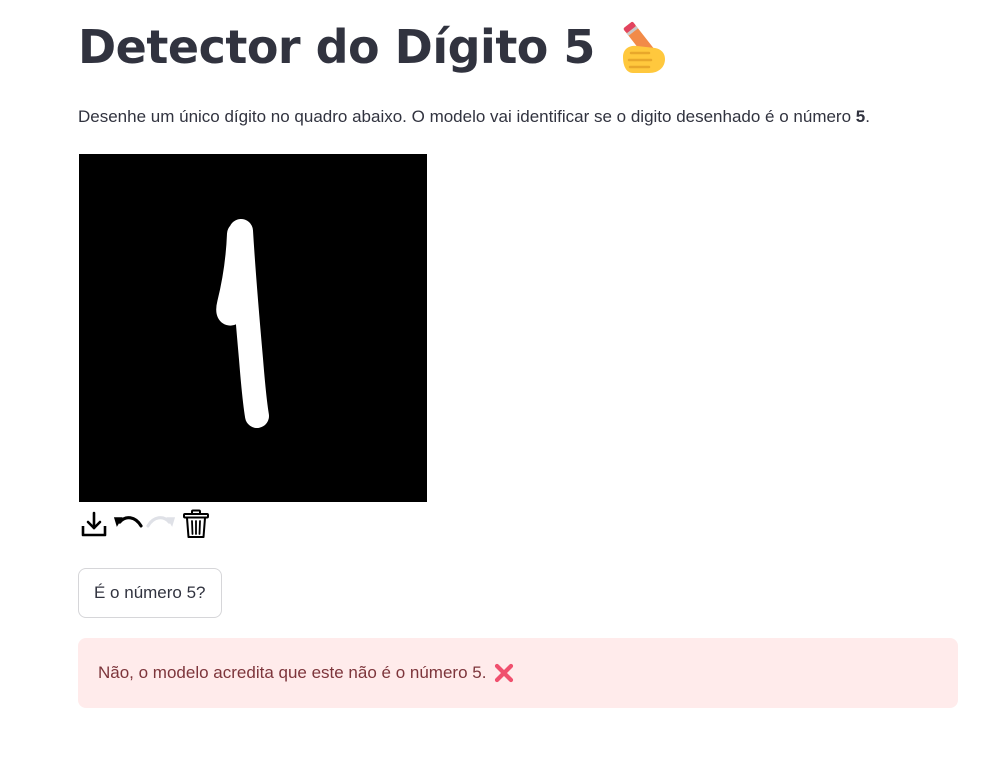  What do you see at coordinates (242, 323) in the screenshot?
I see `drawn-digit-stroke` at bounding box center [242, 323].